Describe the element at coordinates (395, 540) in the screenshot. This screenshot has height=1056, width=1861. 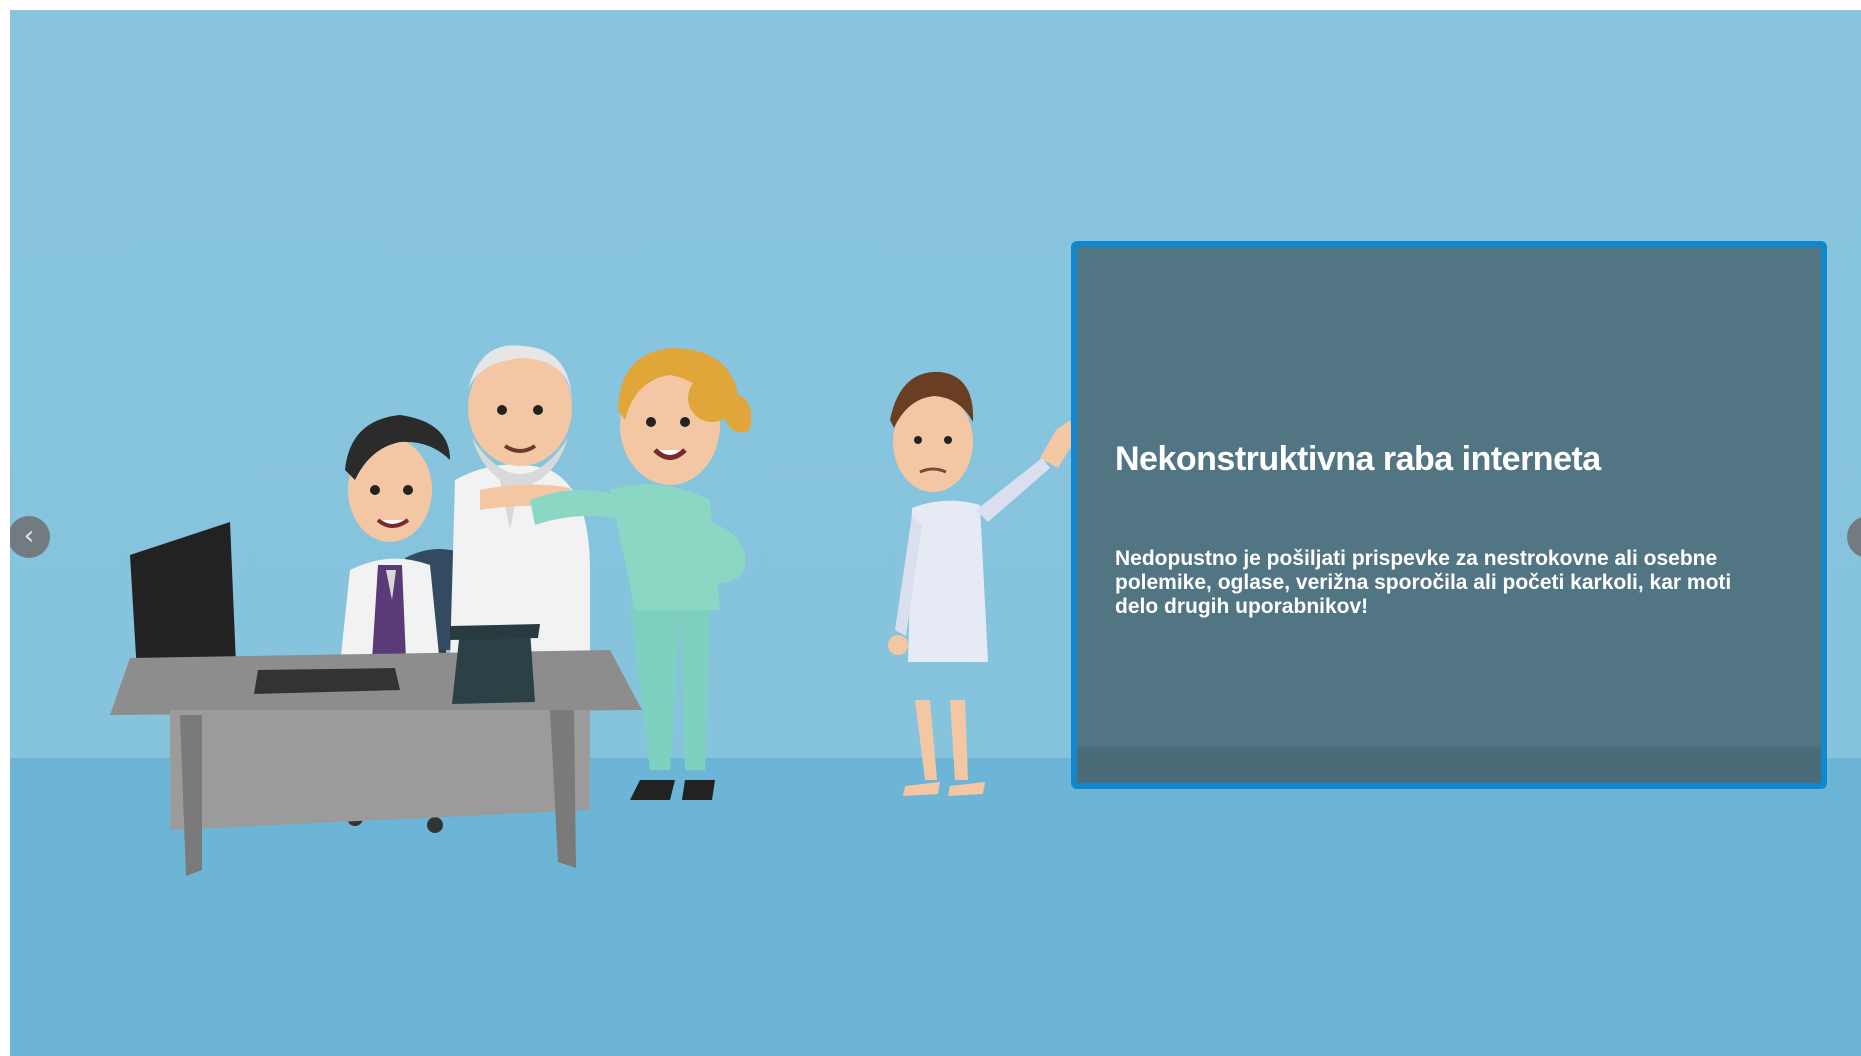
I see `young-doctor-figure` at that location.